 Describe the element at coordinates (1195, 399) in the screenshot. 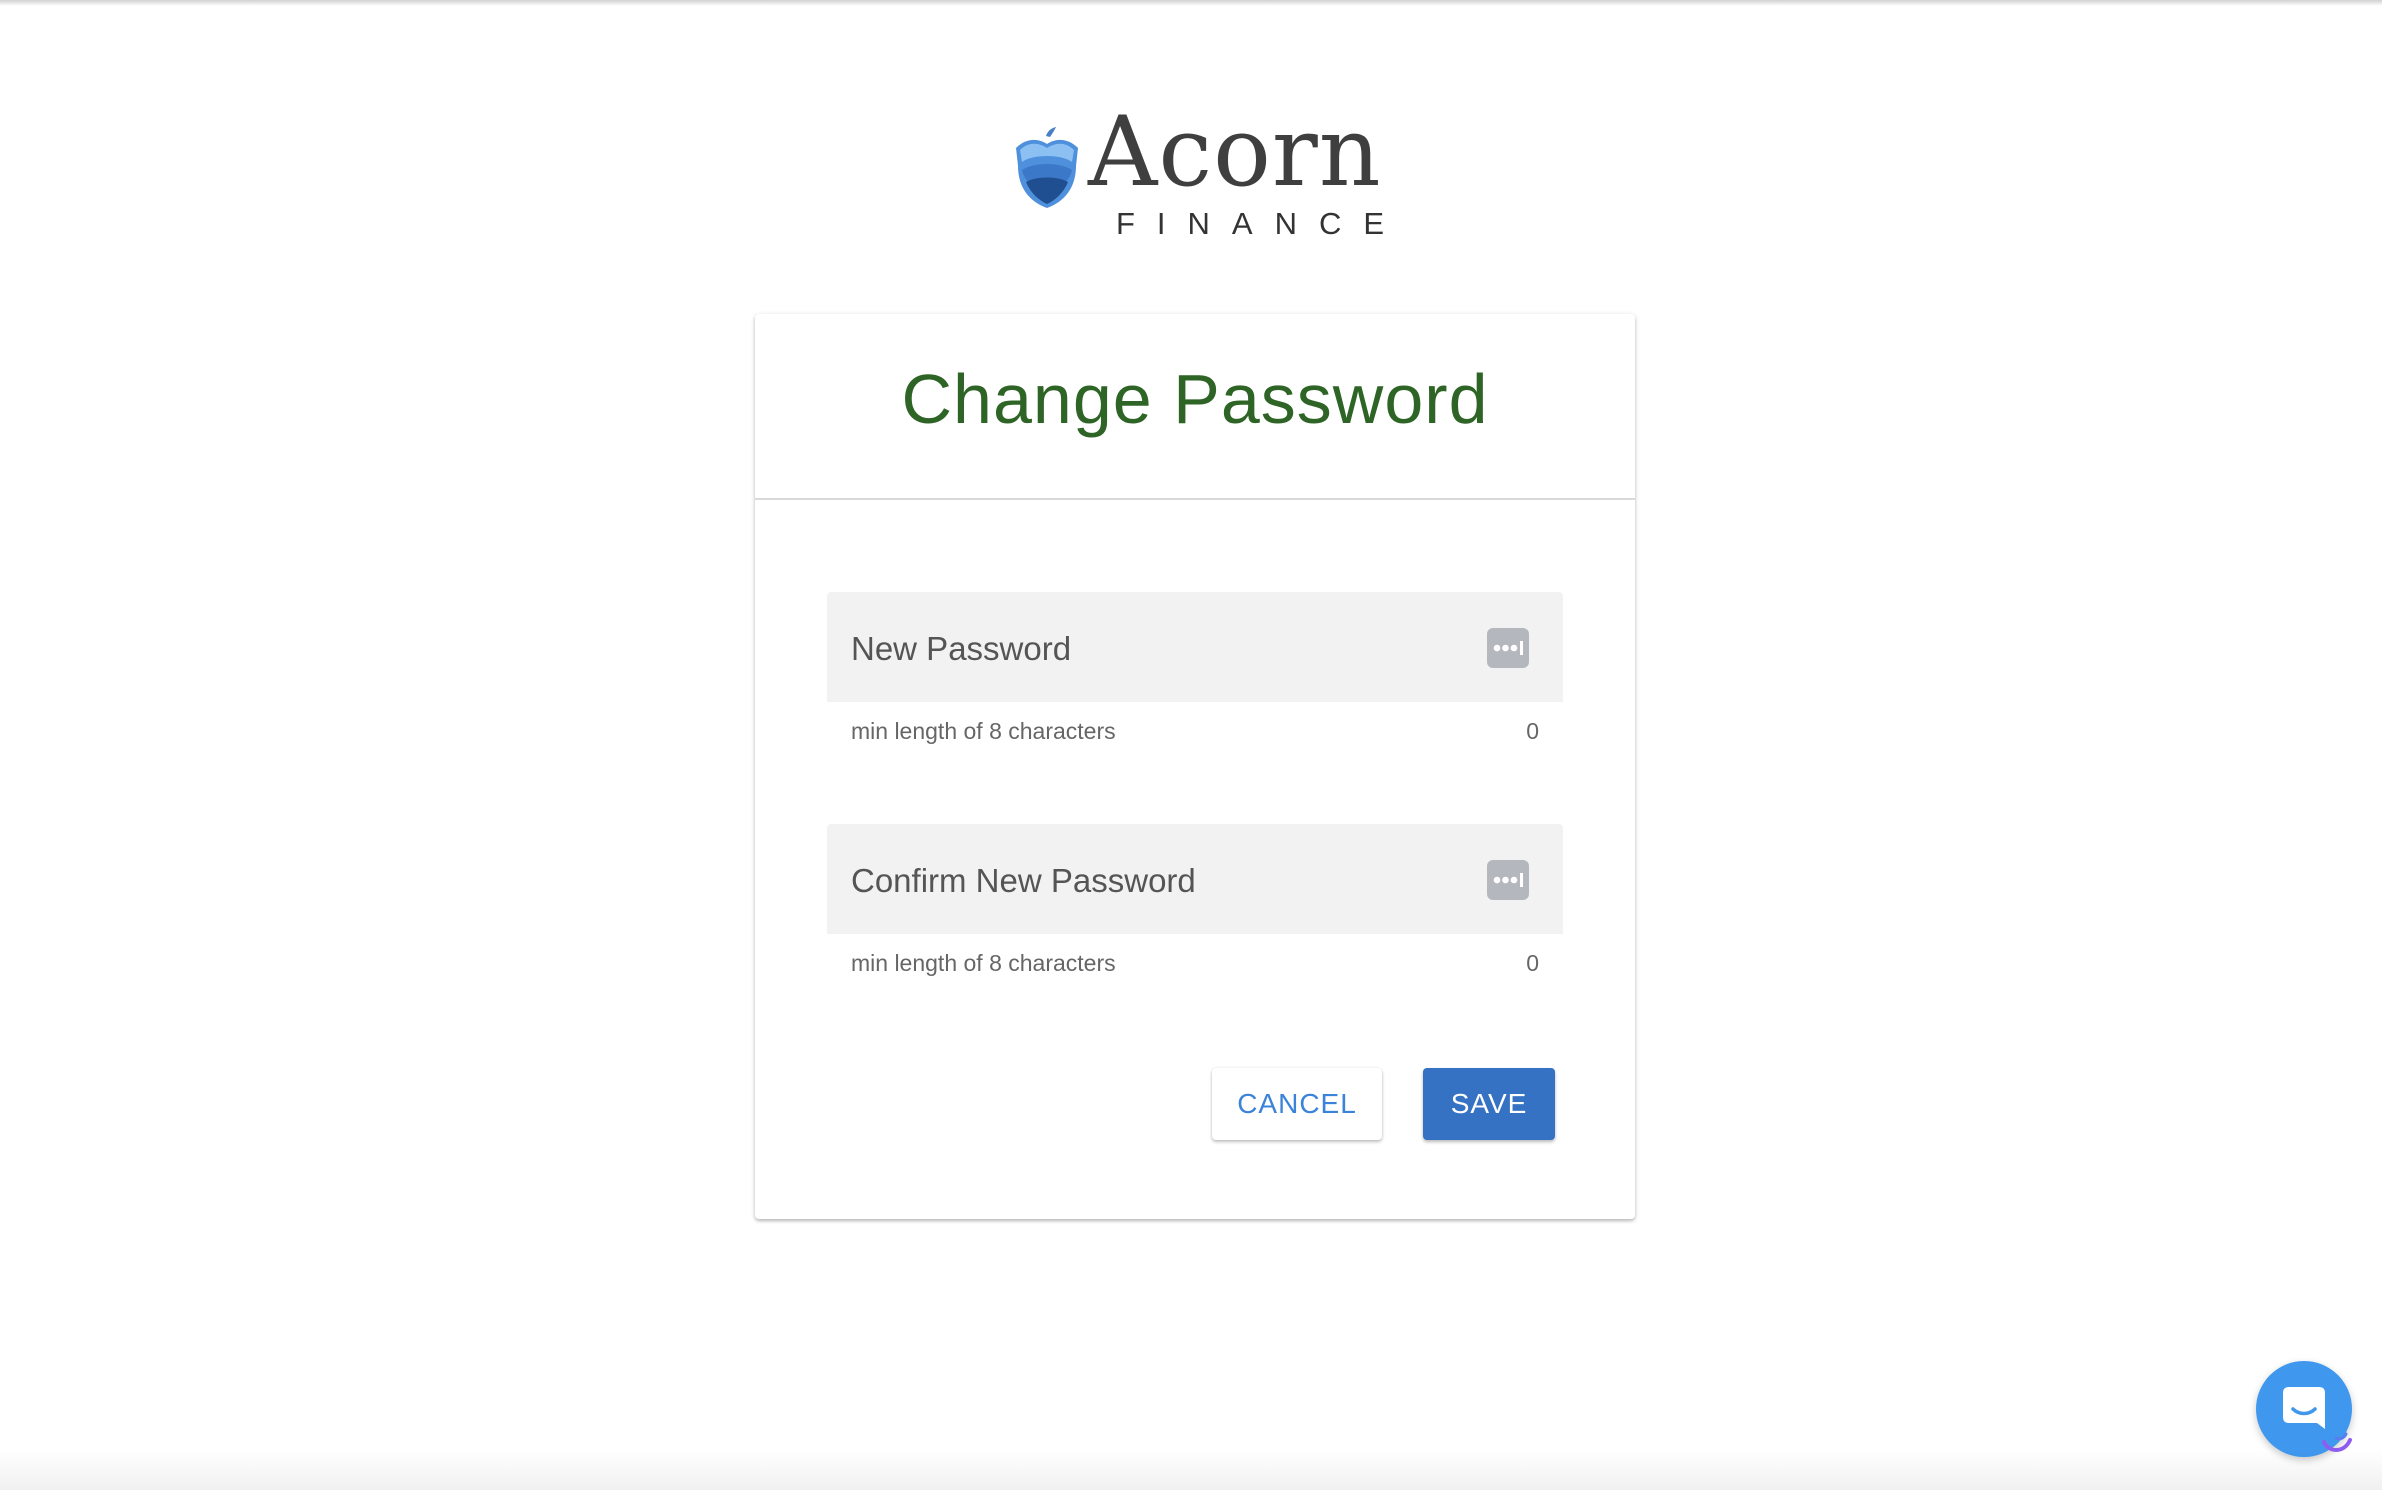

I see `page-title: Change Password` at that location.